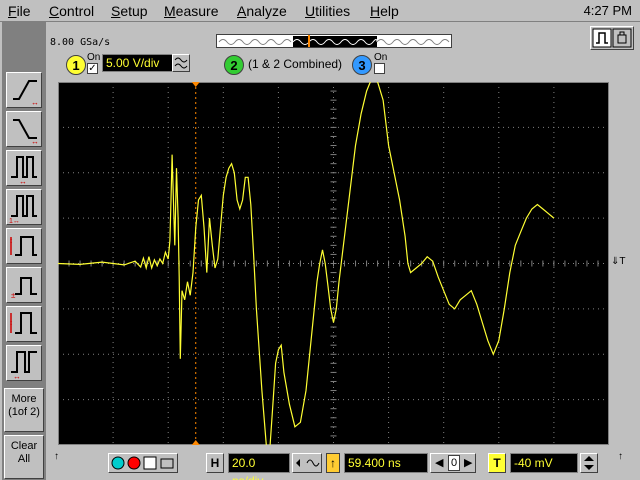 Image resolution: width=640 pixels, height=480 pixels. I want to click on menu-help: Help, so click(384, 11).